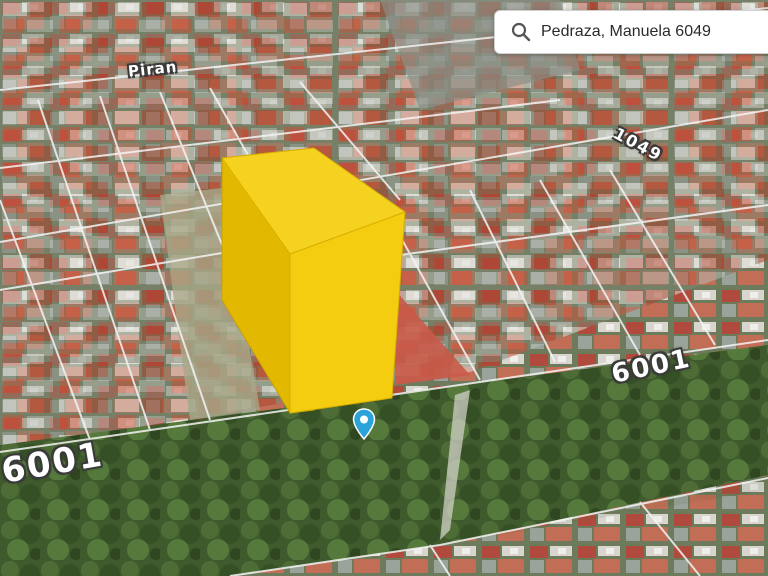 The width and height of the screenshot is (768, 576). Describe the element at coordinates (364, 424) in the screenshot. I see `location-pin-icon` at that location.